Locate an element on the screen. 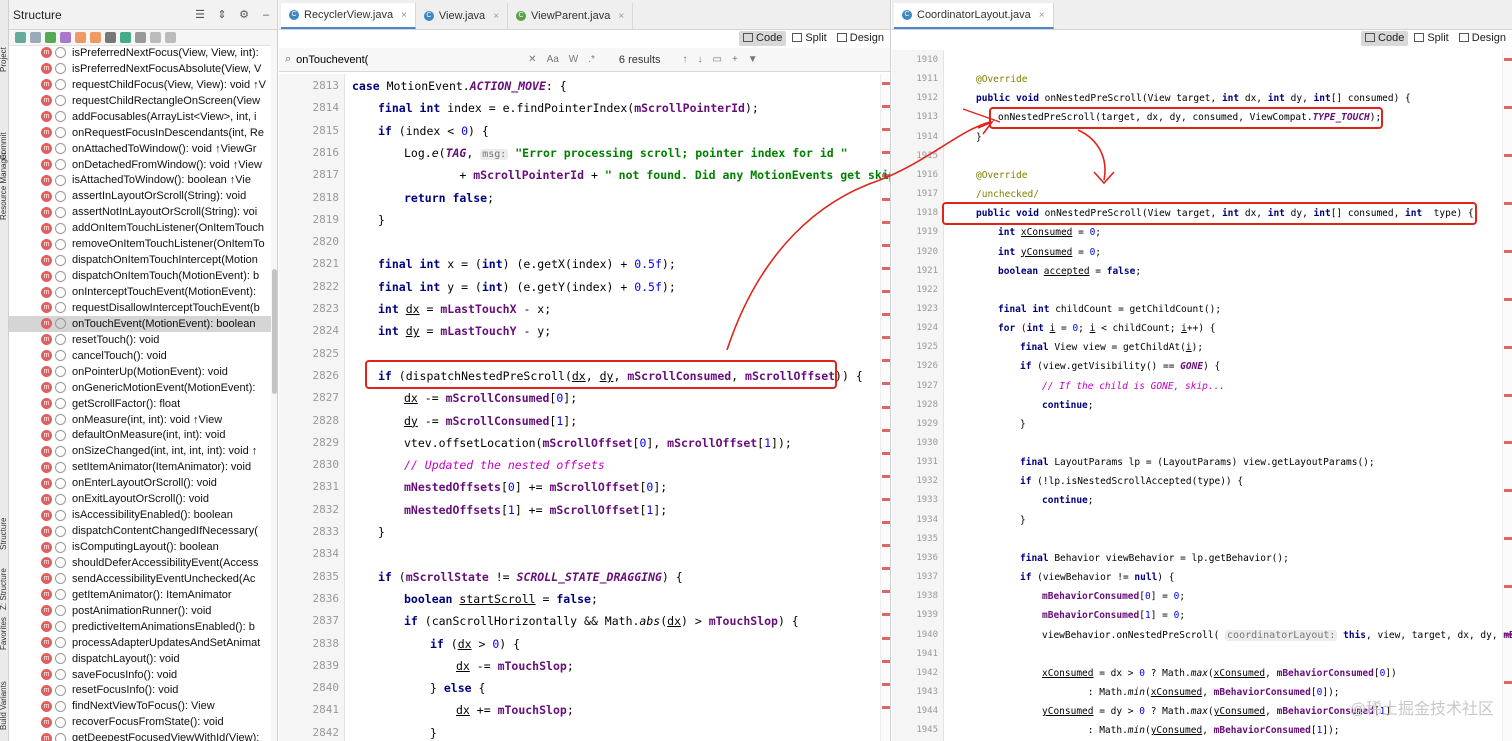  structure-method-item: m postAnimationRunner(): void is located at coordinates (140, 611).